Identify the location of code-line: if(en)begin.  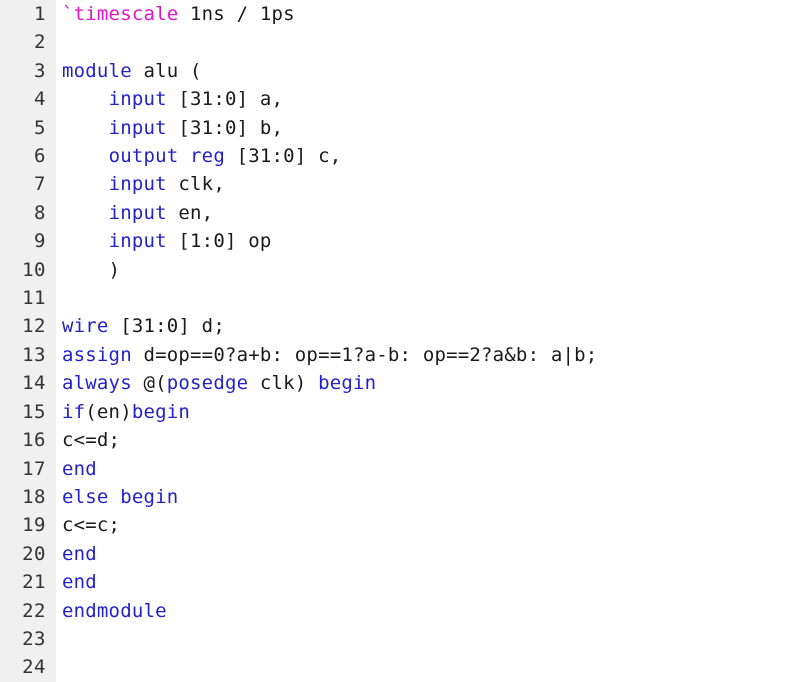
(429, 412).